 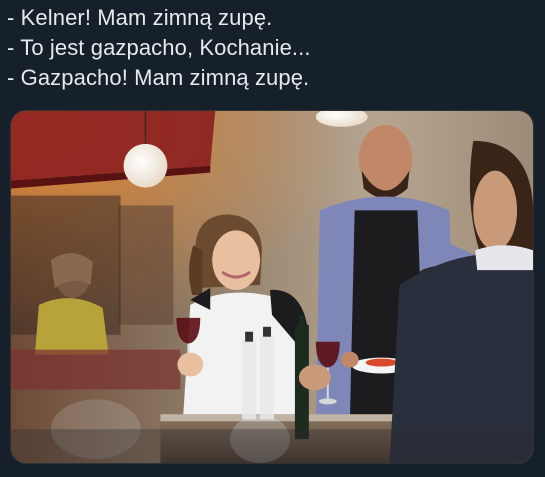 I want to click on man-shirt-collar, so click(x=504, y=258).